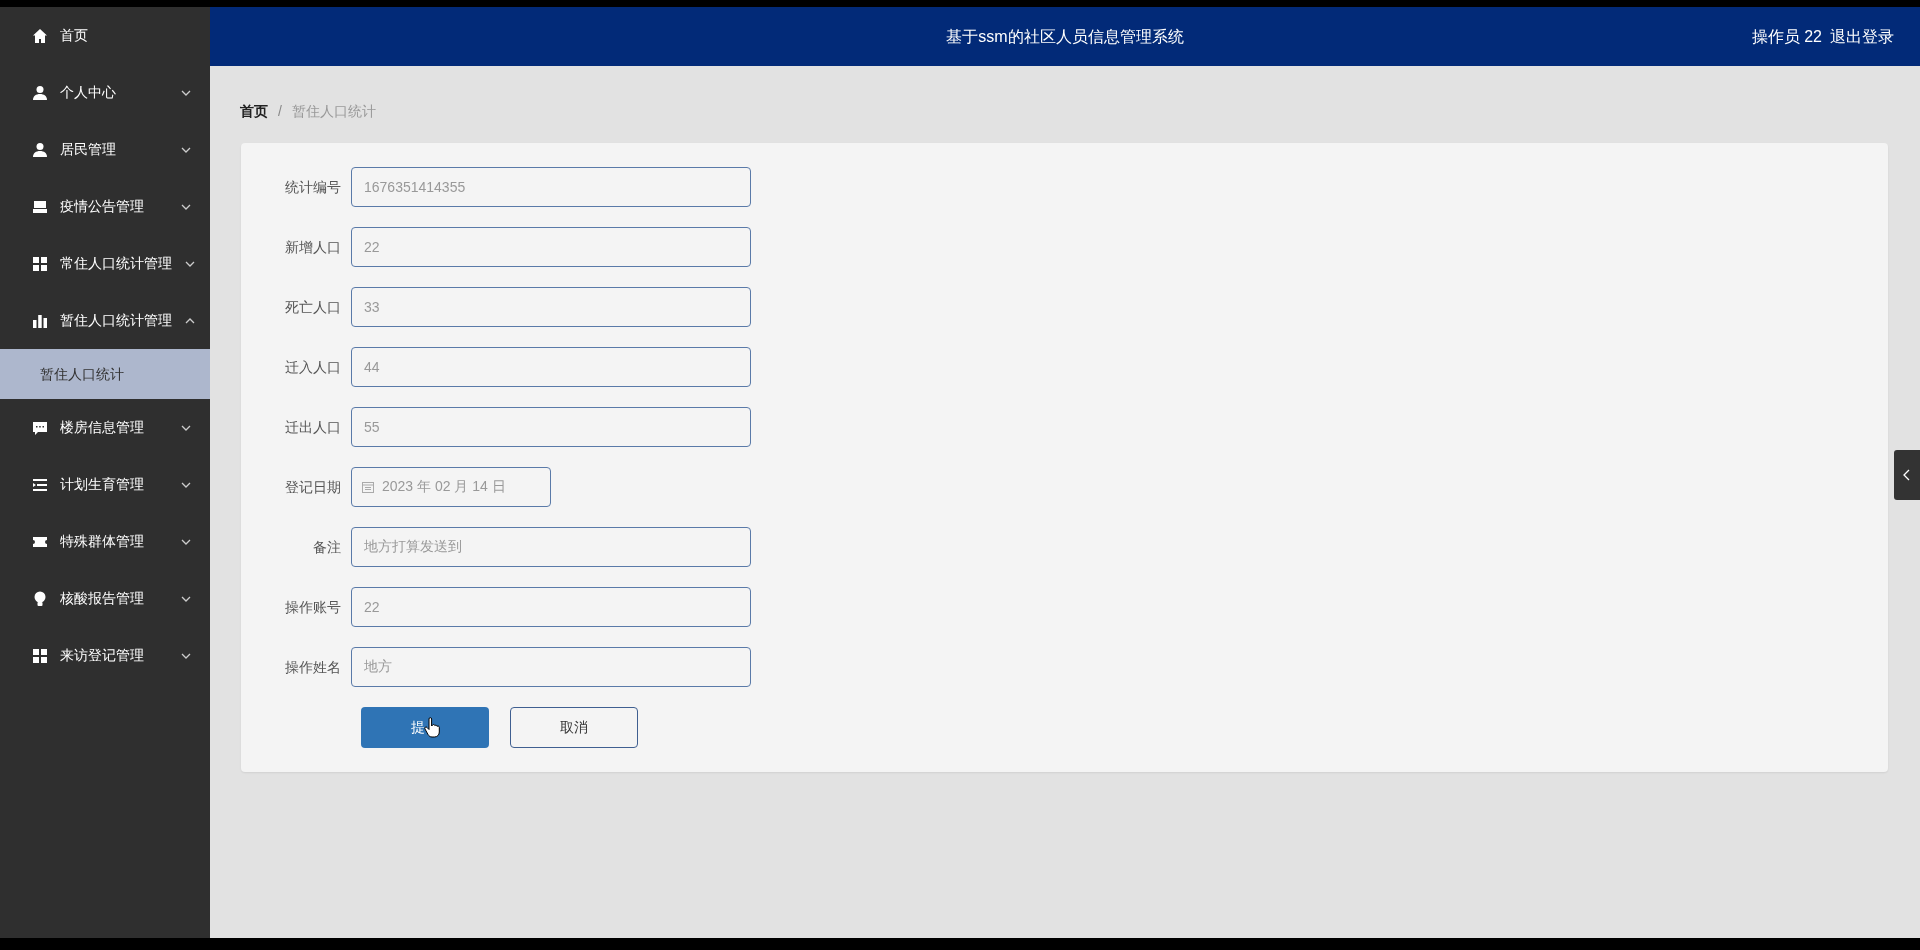 The image size is (1920, 950). Describe the element at coordinates (1786, 36) in the screenshot. I see `operator-label: 操作员 22` at that location.